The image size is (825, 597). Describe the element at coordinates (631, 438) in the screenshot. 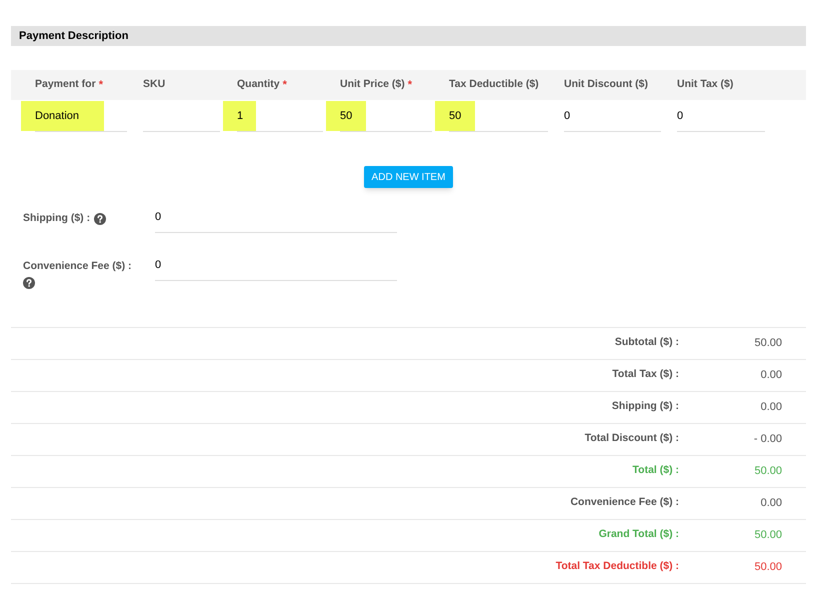

I see `summary-label: Total Discount ($) :` at that location.